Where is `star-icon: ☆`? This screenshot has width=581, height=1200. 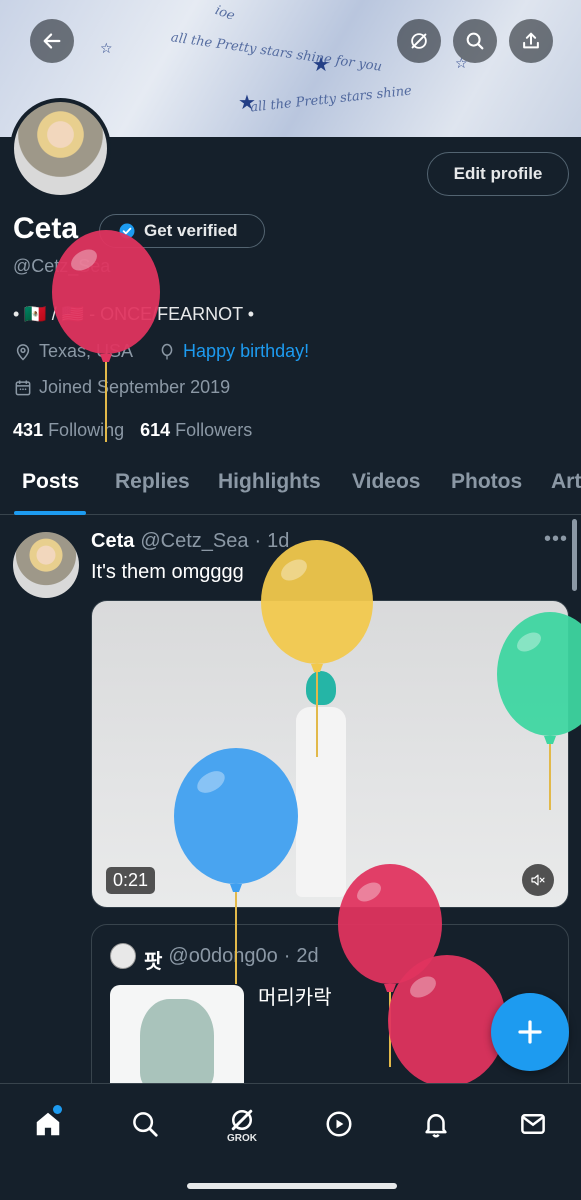 star-icon: ☆ is located at coordinates (106, 48).